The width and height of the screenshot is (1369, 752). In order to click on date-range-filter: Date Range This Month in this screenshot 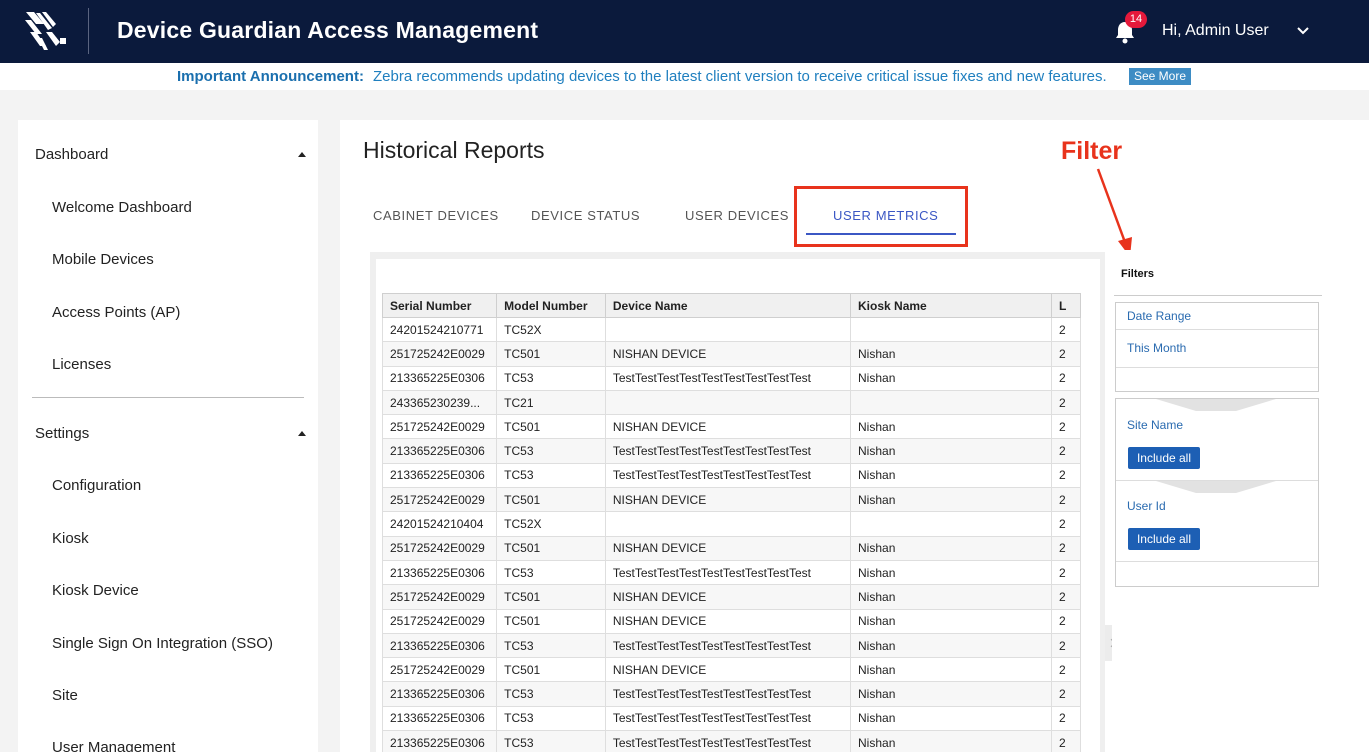, I will do `click(1217, 347)`.